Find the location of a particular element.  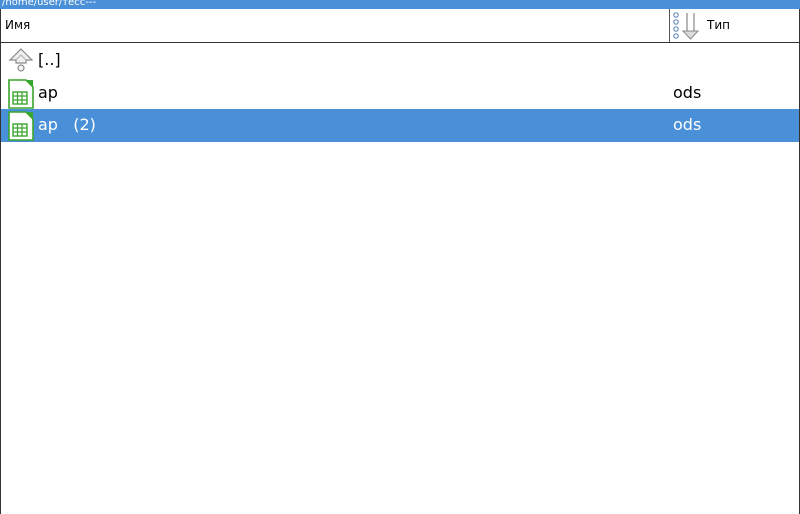

file-name: ар (2) is located at coordinates (67, 124).